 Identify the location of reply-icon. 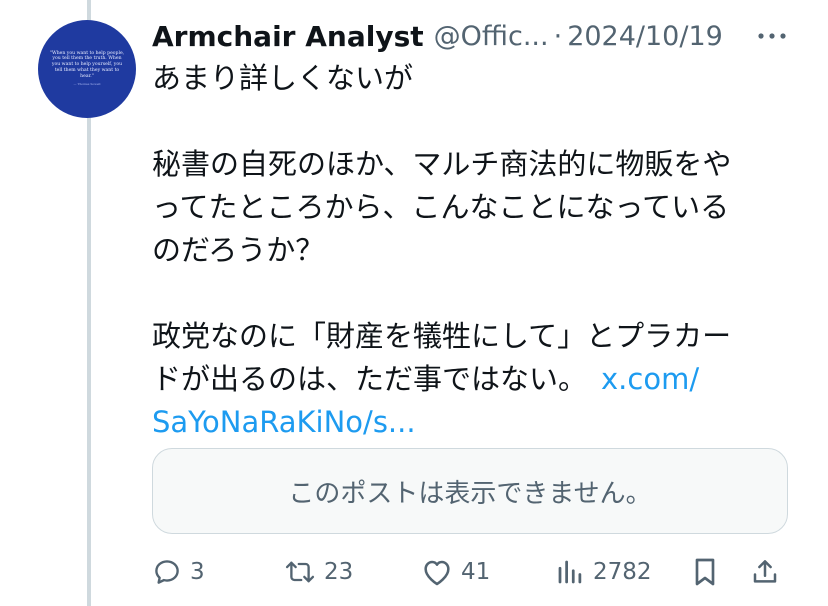
(167, 572).